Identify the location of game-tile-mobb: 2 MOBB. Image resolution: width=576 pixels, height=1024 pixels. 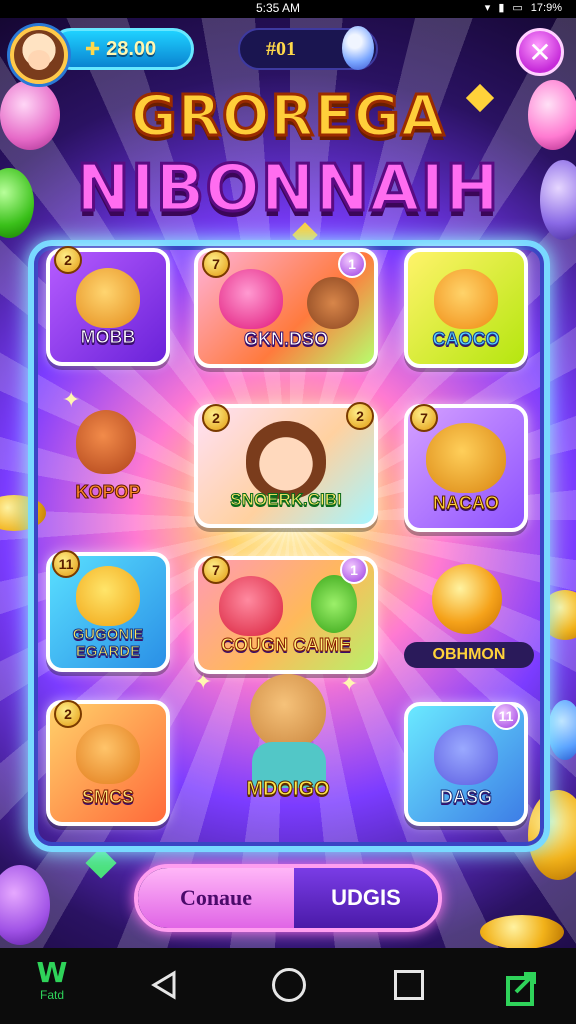
(108, 306).